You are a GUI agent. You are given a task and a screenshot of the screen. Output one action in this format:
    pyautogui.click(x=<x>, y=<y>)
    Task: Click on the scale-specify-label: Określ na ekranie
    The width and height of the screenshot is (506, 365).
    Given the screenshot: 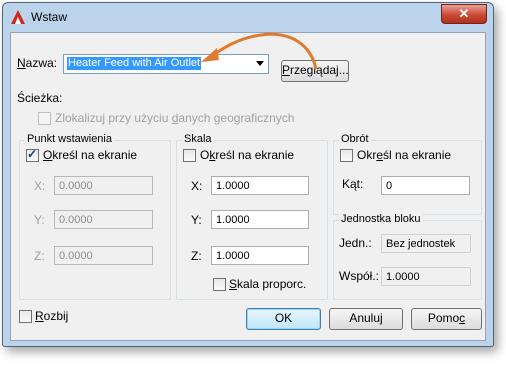 What is the action you would take?
    pyautogui.click(x=247, y=155)
    